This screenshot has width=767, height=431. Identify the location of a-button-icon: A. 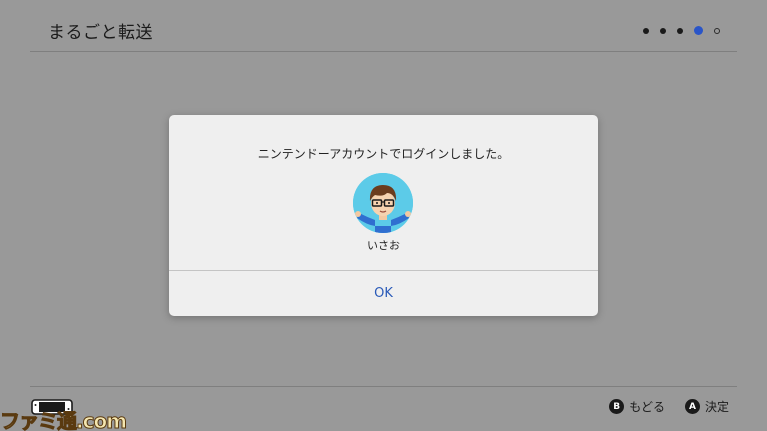
(692, 406).